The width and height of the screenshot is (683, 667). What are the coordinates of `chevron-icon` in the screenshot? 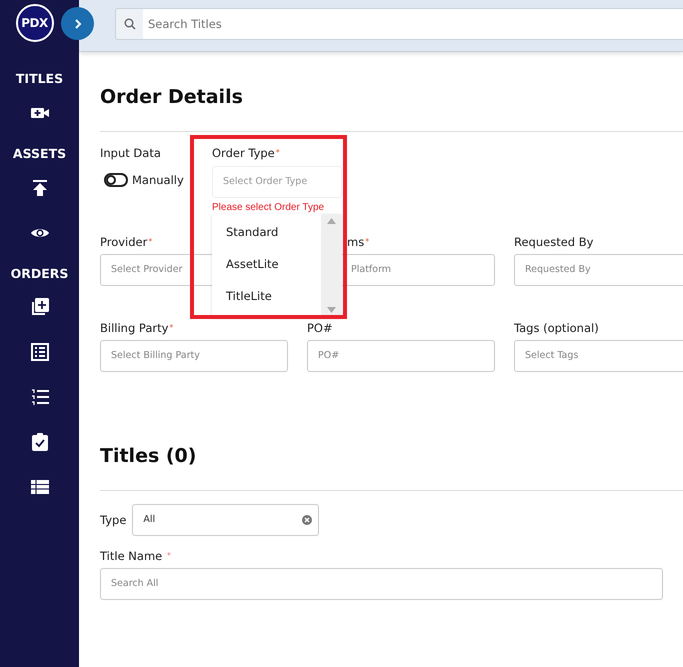 It's located at (78, 23).